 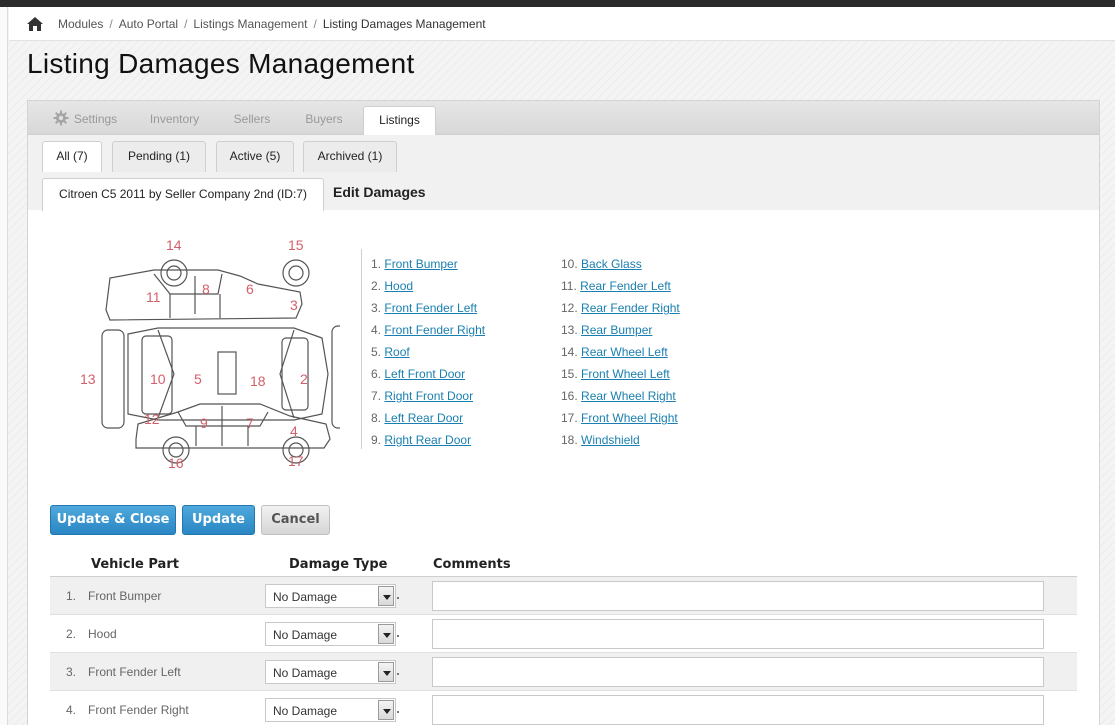 What do you see at coordinates (252, 120) in the screenshot?
I see `tab-sellers: Sellers` at bounding box center [252, 120].